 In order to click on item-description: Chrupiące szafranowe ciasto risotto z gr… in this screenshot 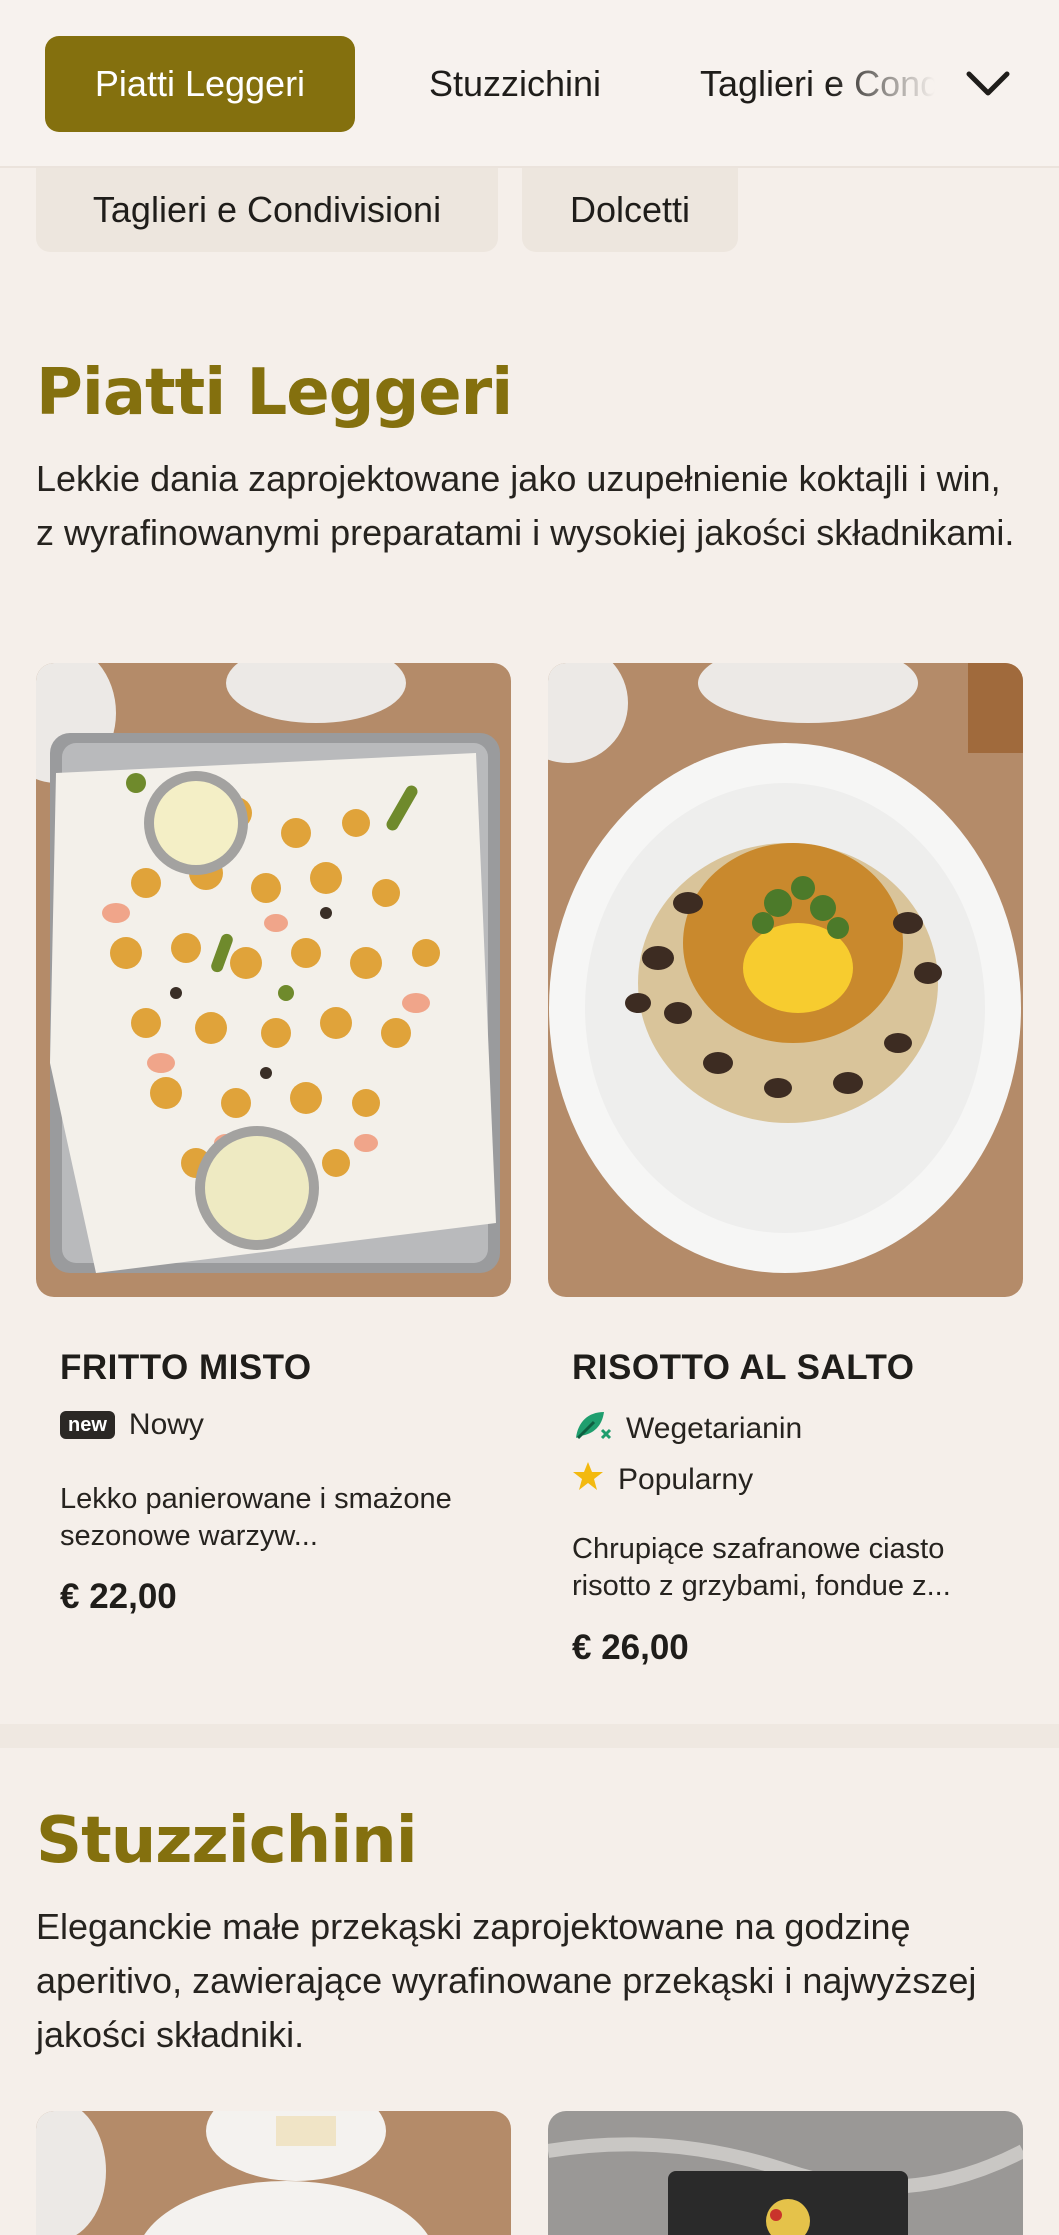, I will do `click(761, 1567)`.